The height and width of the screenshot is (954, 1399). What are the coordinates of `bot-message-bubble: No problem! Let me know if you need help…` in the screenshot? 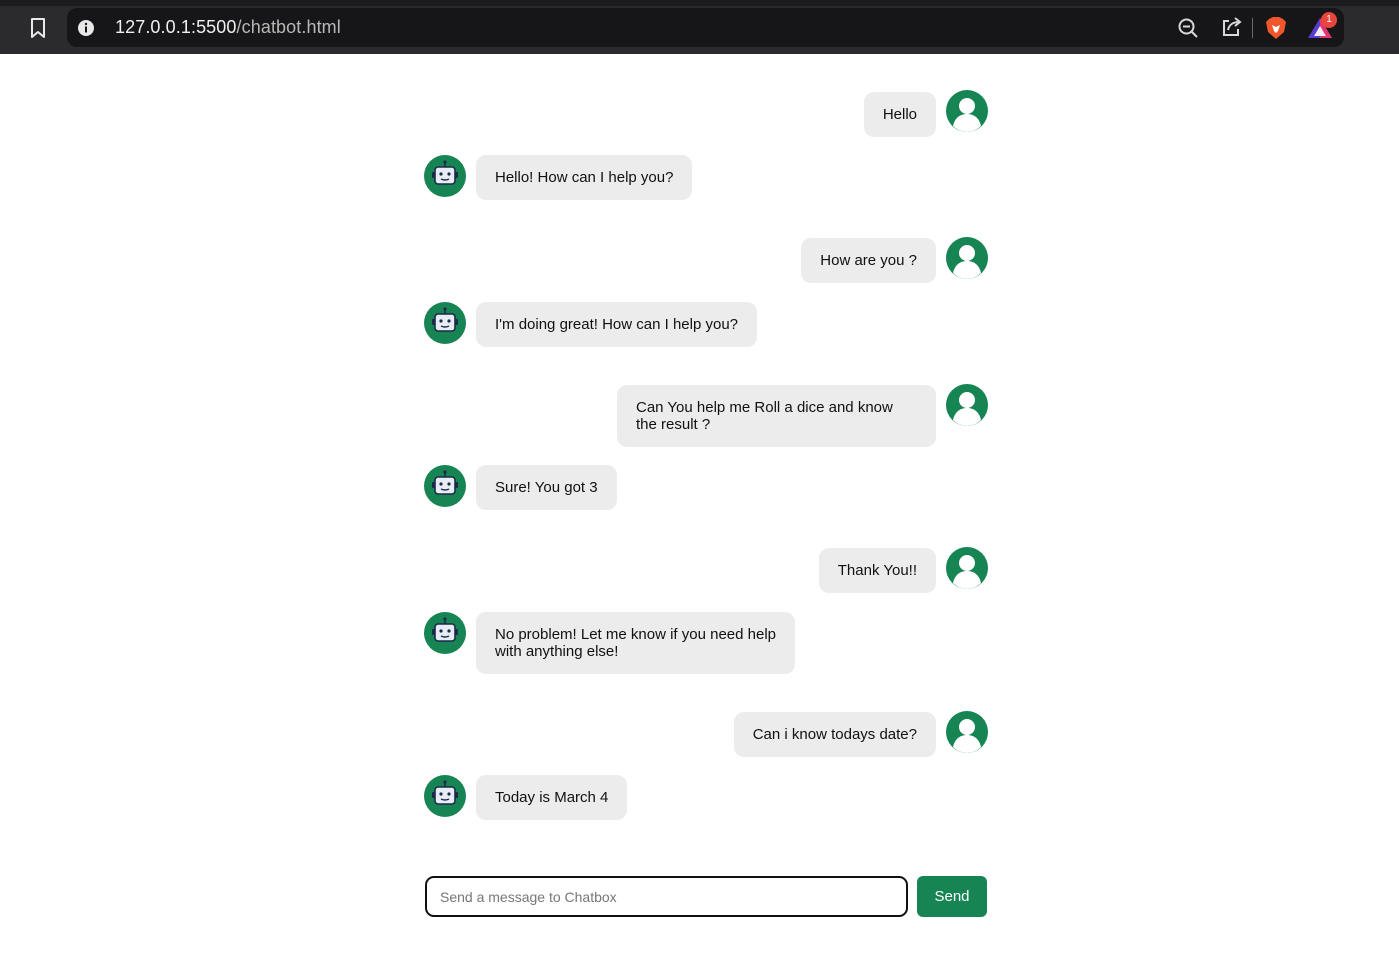 It's located at (635, 643).